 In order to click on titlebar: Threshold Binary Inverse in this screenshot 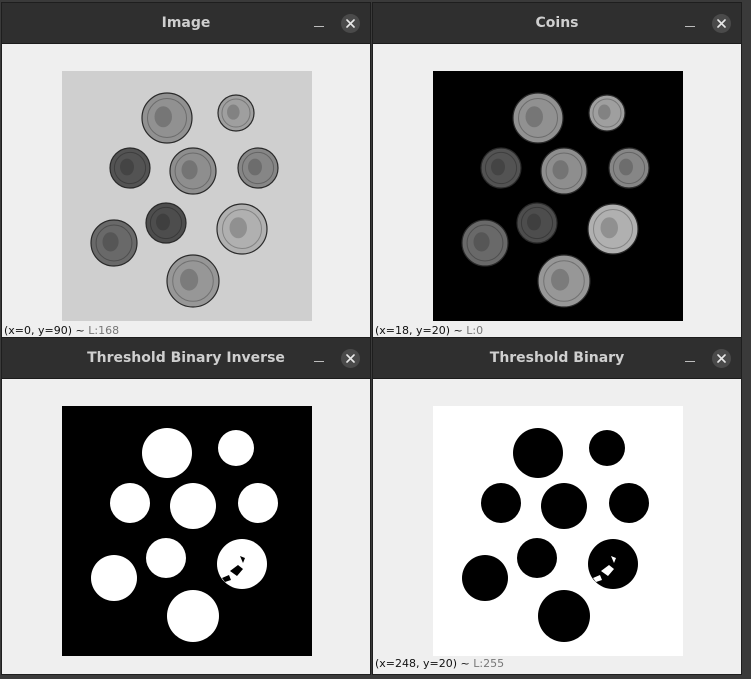, I will do `click(186, 358)`.